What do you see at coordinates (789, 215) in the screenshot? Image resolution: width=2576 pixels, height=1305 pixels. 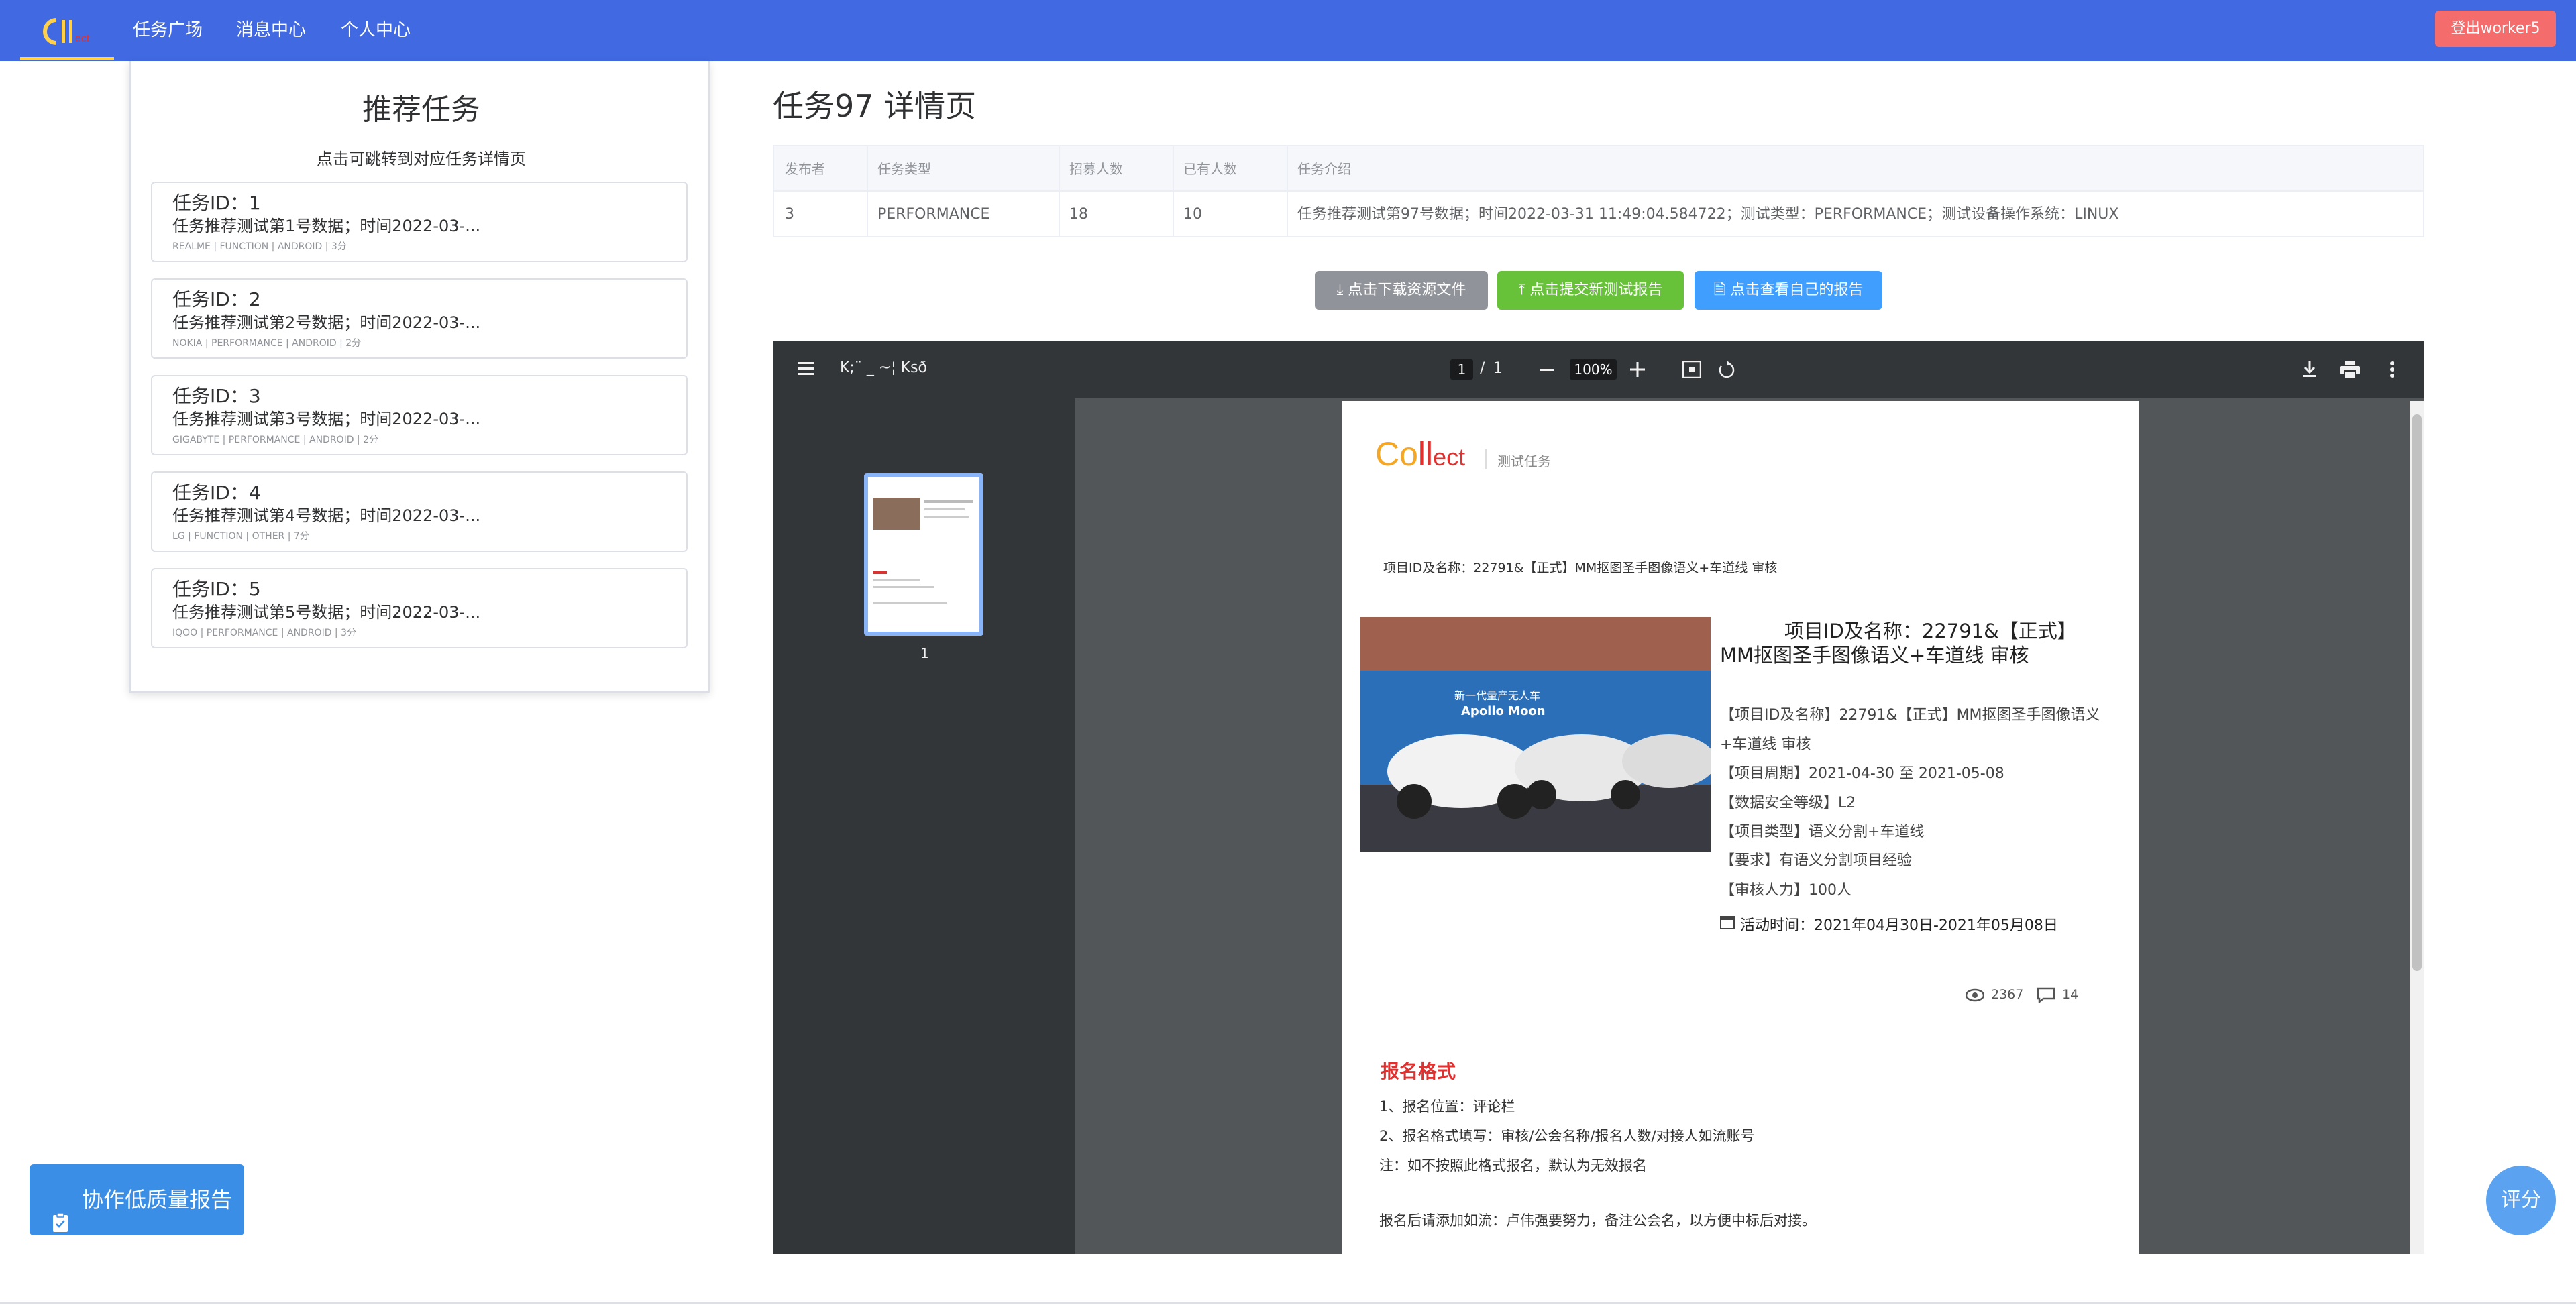 I see `cell-publisher: 3` at bounding box center [789, 215].